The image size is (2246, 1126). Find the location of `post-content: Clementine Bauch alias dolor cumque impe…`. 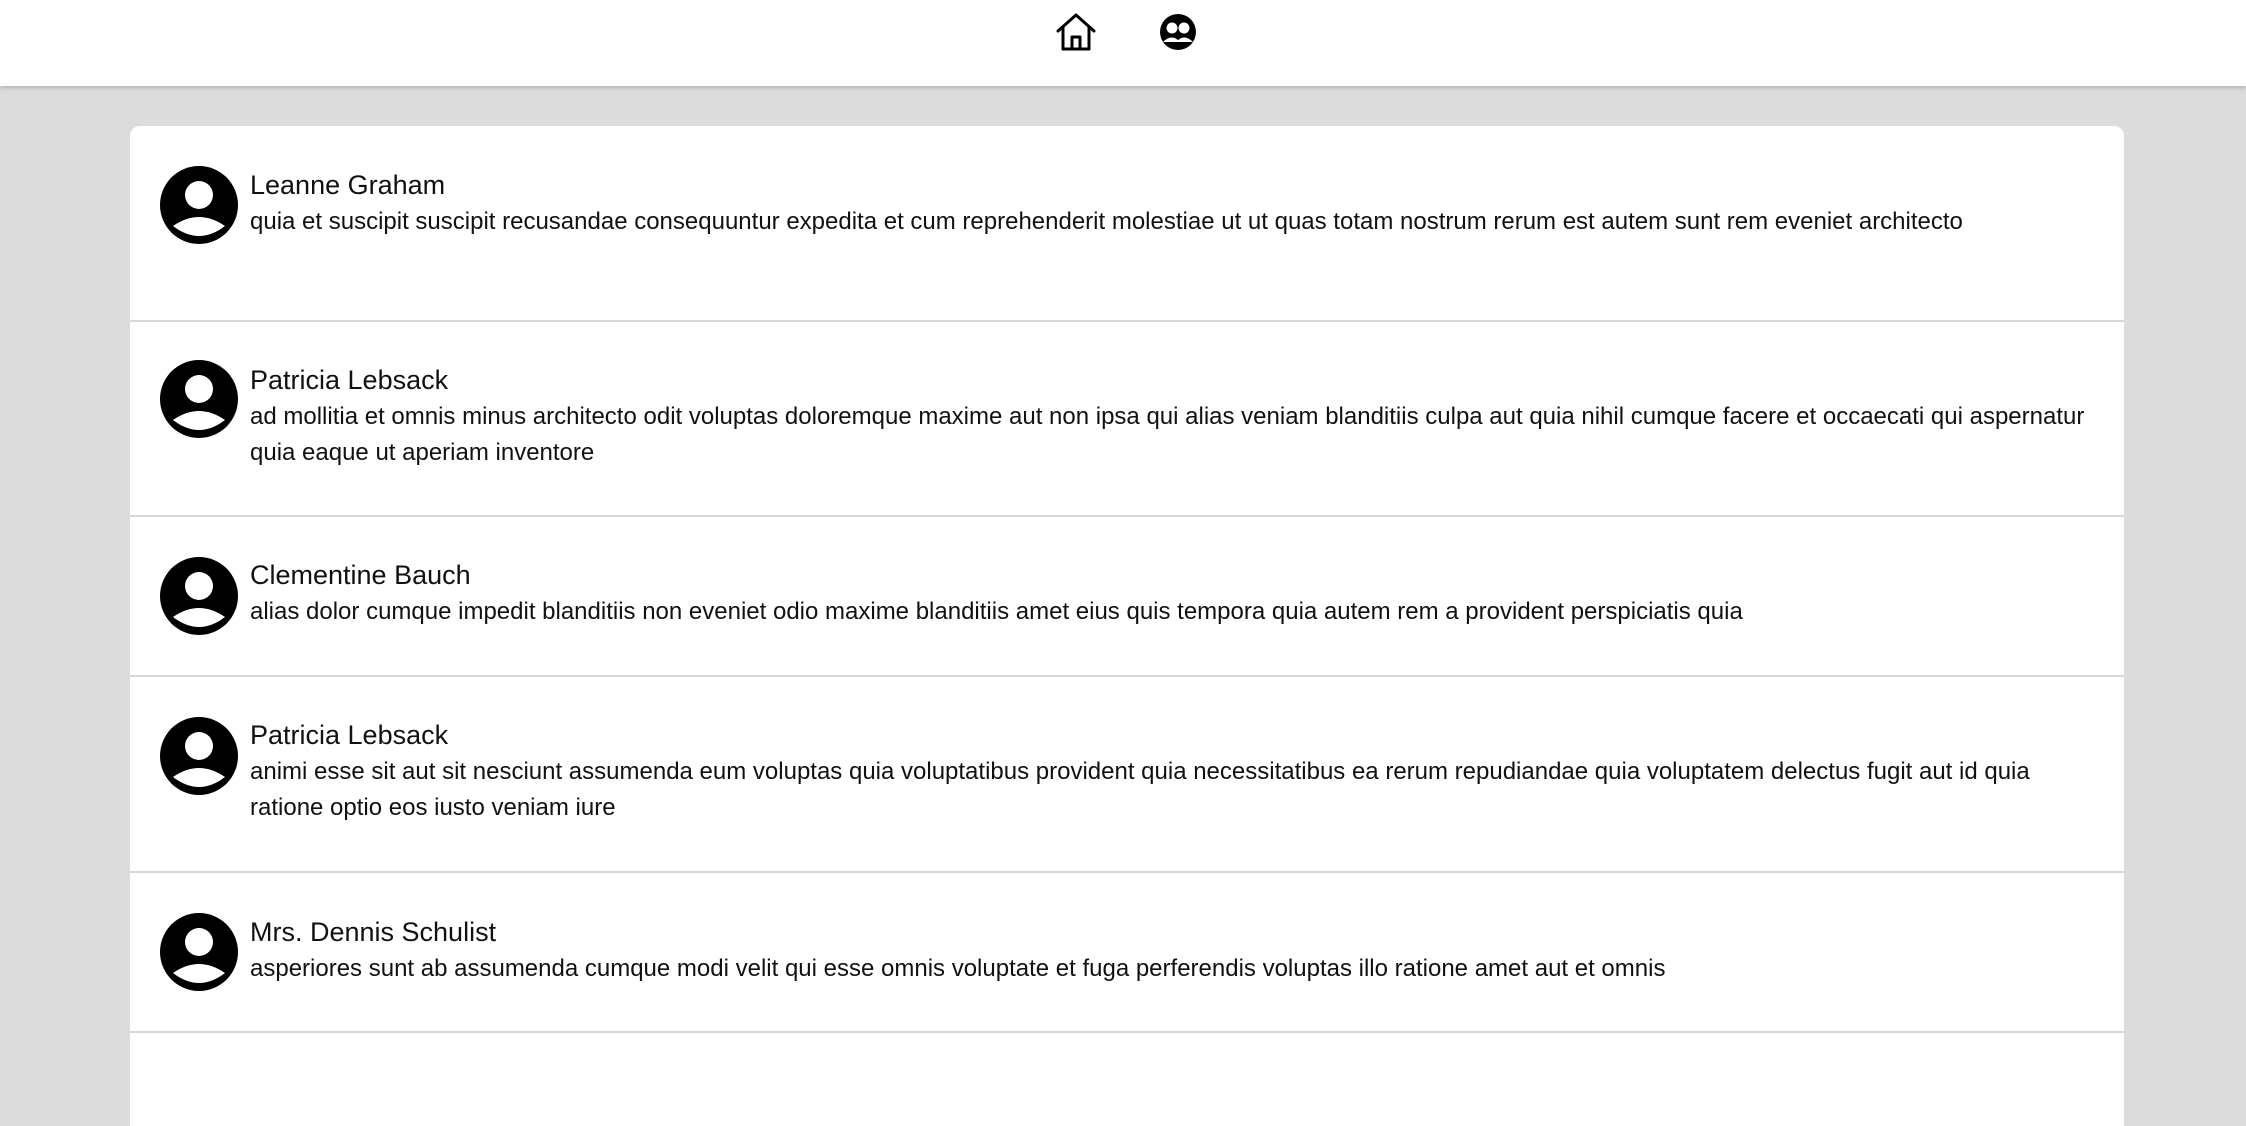

post-content: Clementine Bauch alias dolor cumque impe… is located at coordinates (1172, 594).